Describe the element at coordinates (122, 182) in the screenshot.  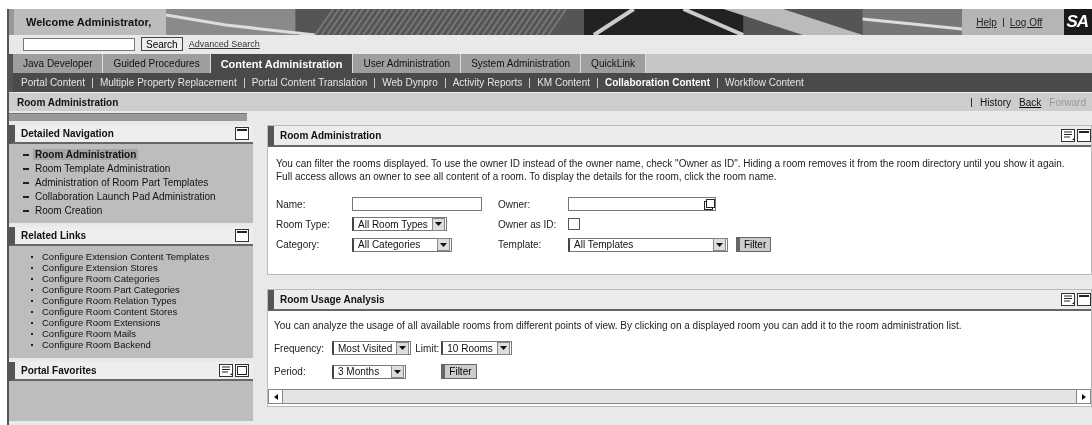
I see `nav-item: Administration of Room Part Templates` at that location.